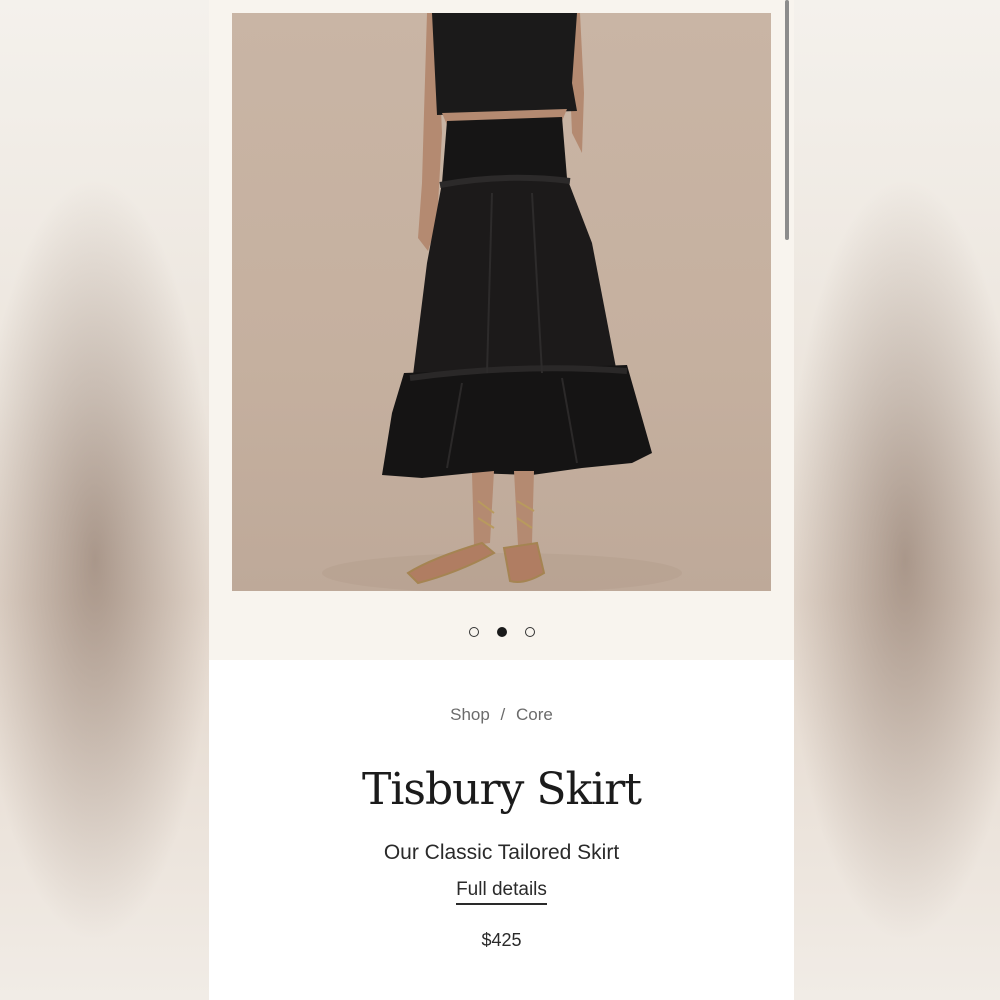 Image resolution: width=1000 pixels, height=1000 pixels. Describe the element at coordinates (470, 714) in the screenshot. I see `breadcrumb-shop-link: Shop` at that location.